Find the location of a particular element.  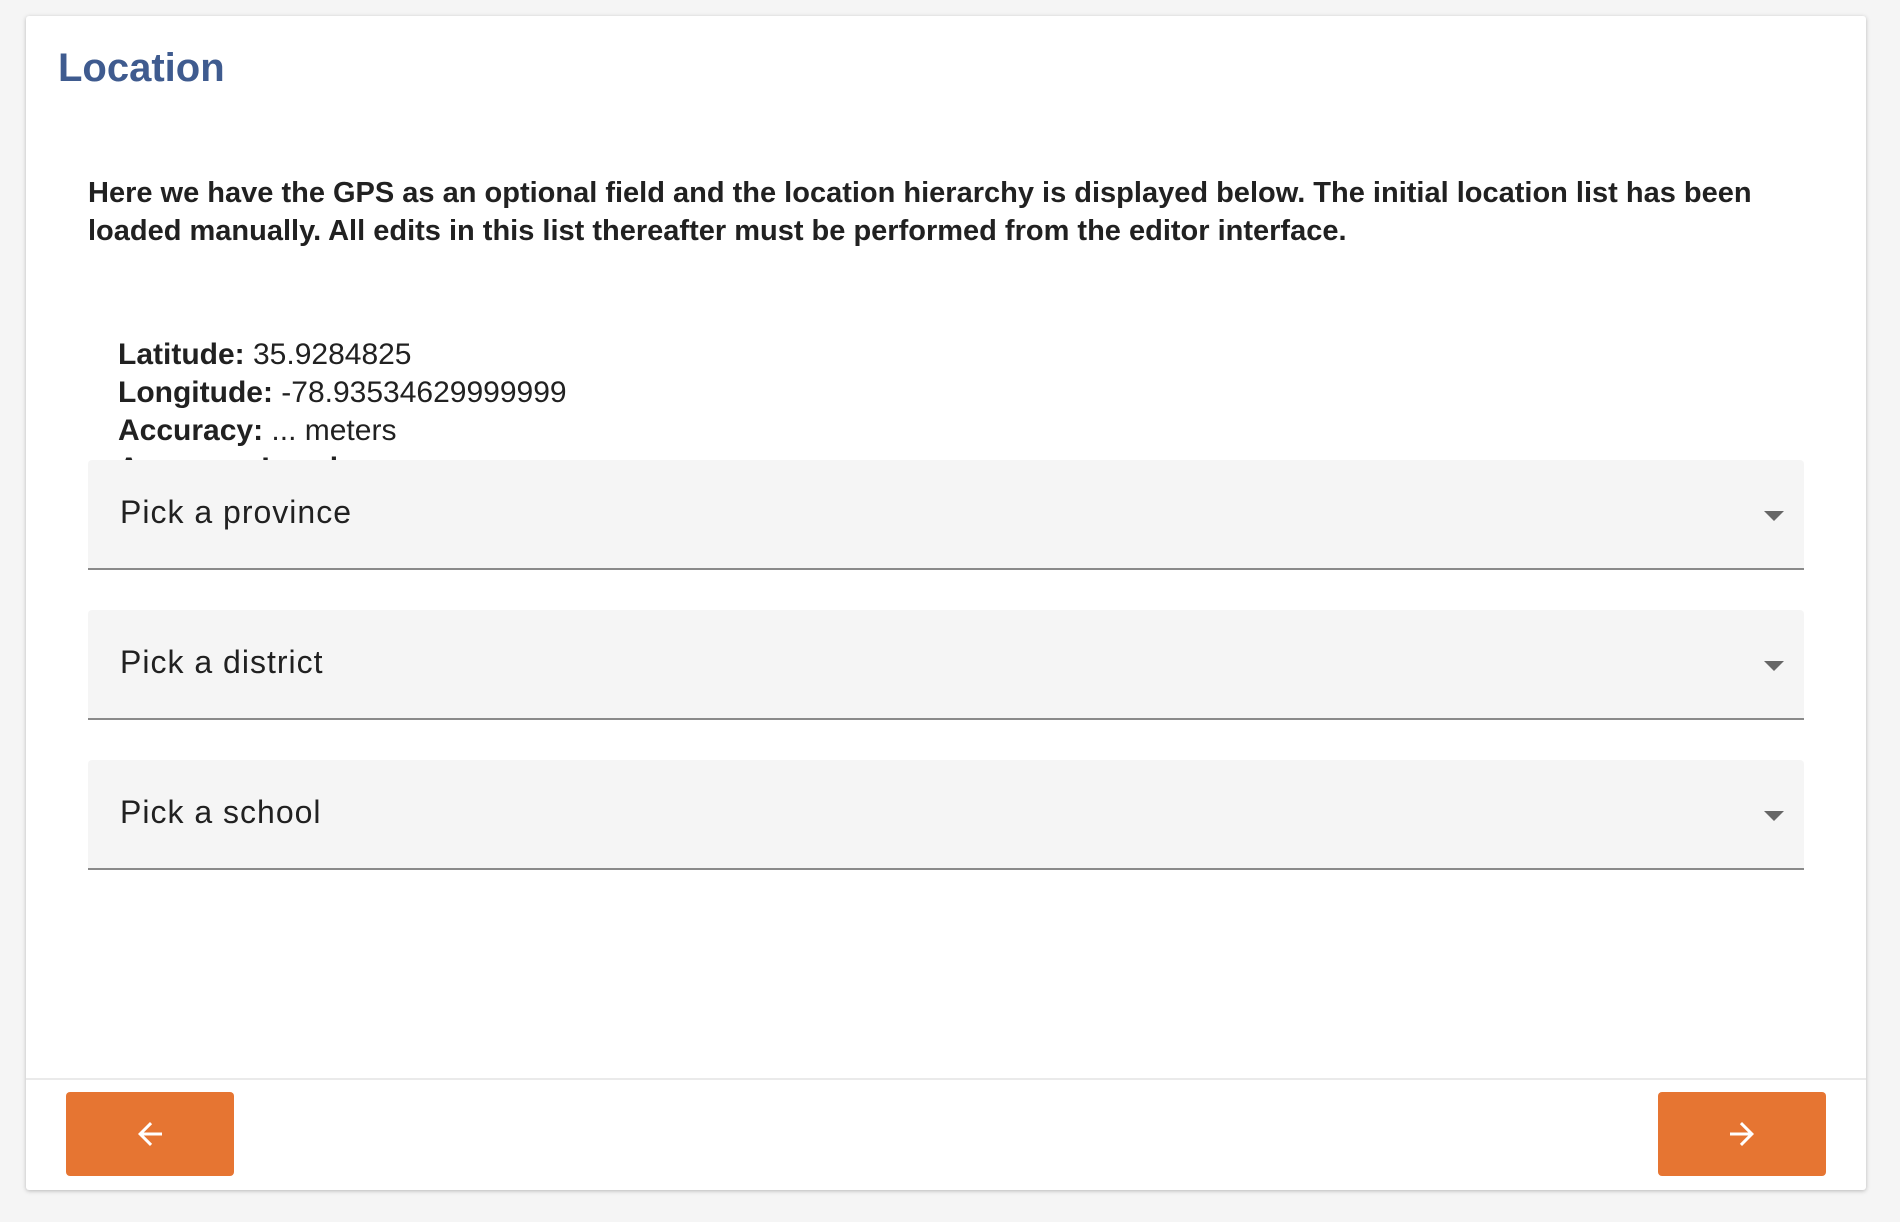

accuracy-value: ... meters is located at coordinates (334, 430).